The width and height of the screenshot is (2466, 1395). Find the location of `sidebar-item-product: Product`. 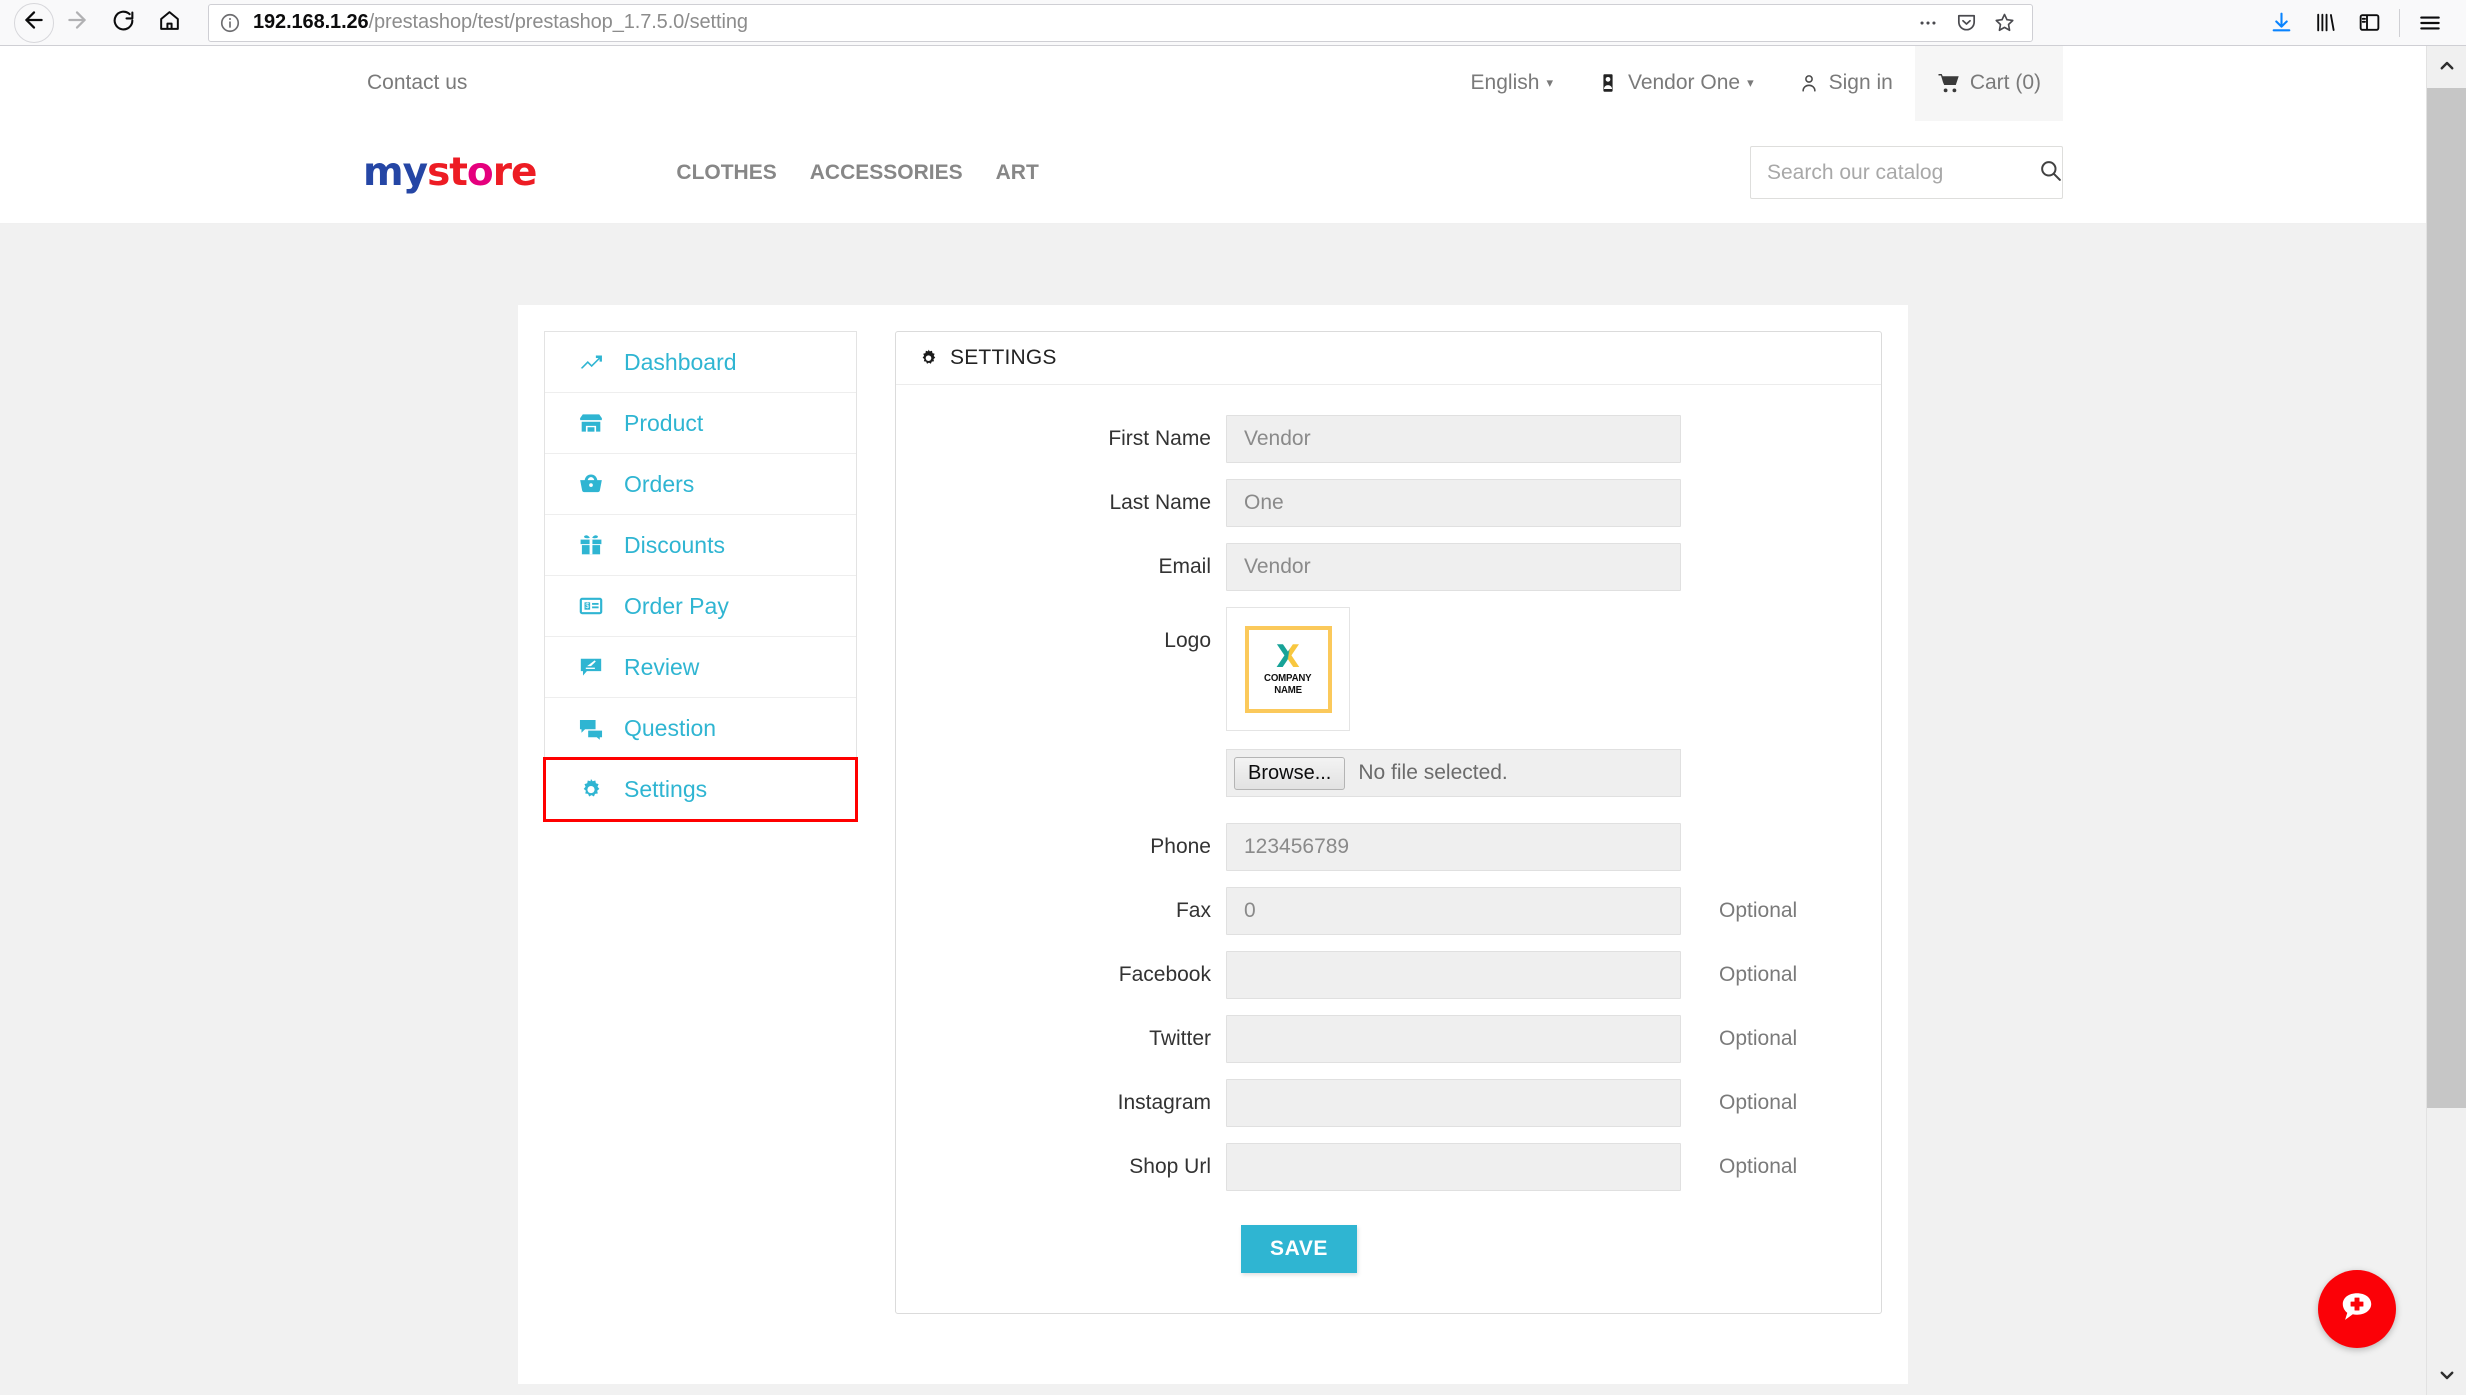

sidebar-item-product: Product is located at coordinates (700, 423).